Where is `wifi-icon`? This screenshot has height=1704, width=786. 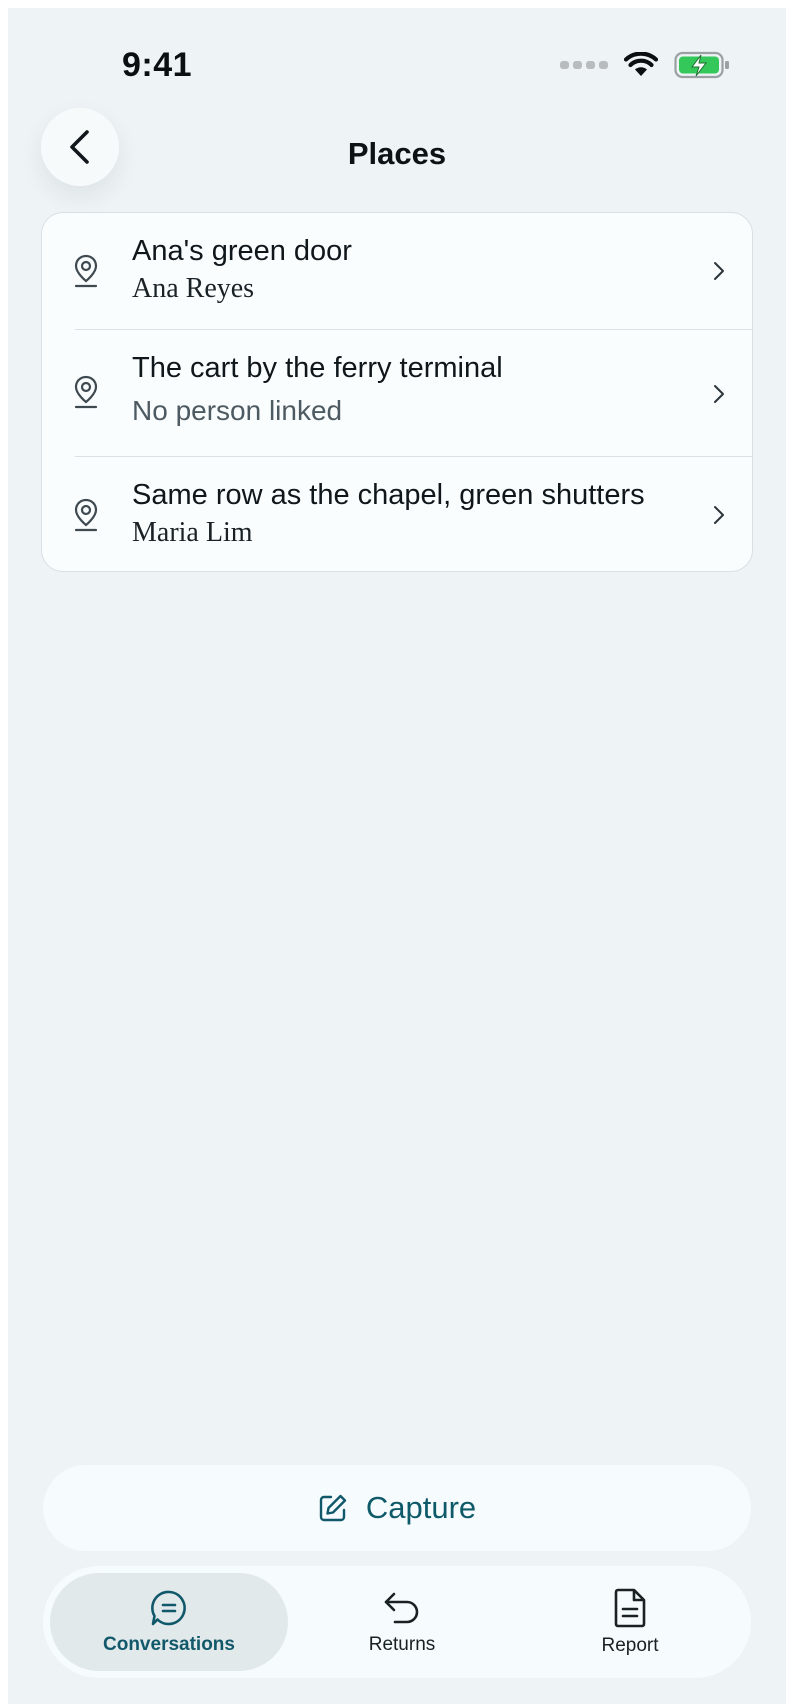
wifi-icon is located at coordinates (641, 64).